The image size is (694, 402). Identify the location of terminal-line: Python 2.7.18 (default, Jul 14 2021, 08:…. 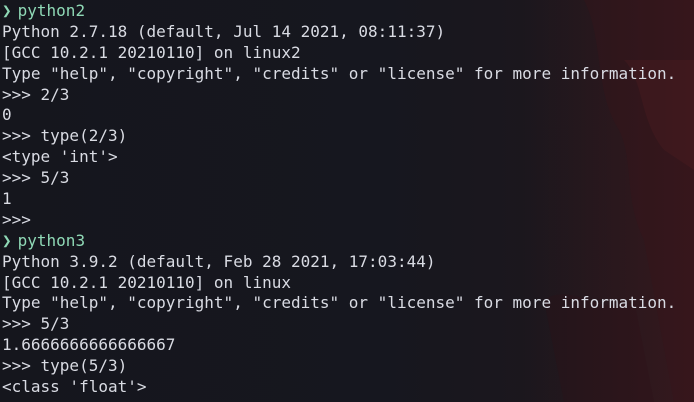
(224, 31).